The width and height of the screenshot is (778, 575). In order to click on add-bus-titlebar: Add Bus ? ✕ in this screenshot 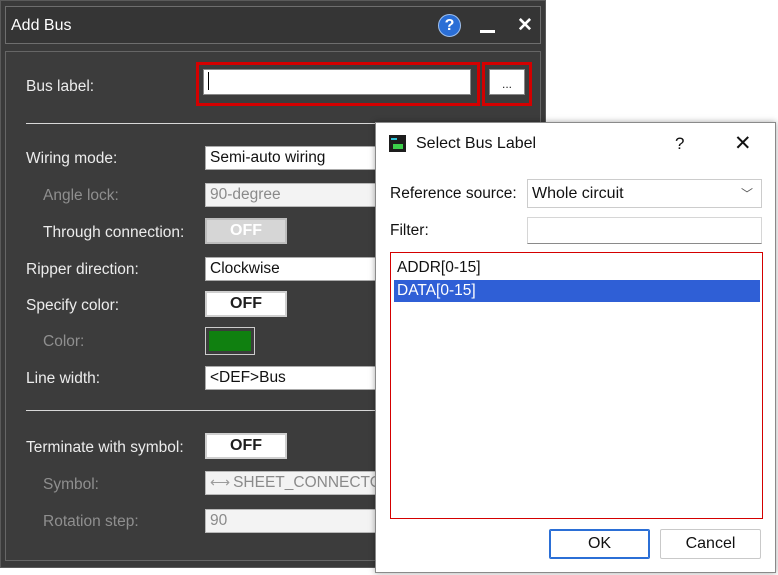, I will do `click(273, 25)`.